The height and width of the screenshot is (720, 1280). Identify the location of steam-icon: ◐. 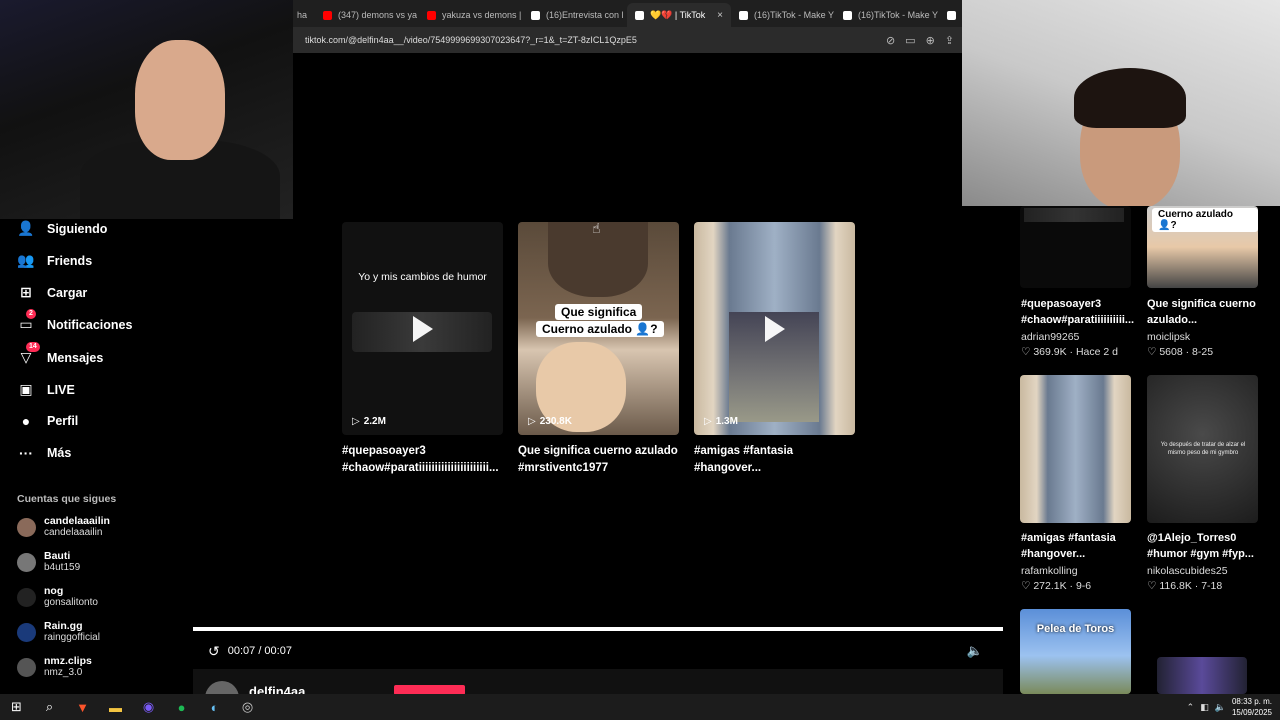
(214, 707).